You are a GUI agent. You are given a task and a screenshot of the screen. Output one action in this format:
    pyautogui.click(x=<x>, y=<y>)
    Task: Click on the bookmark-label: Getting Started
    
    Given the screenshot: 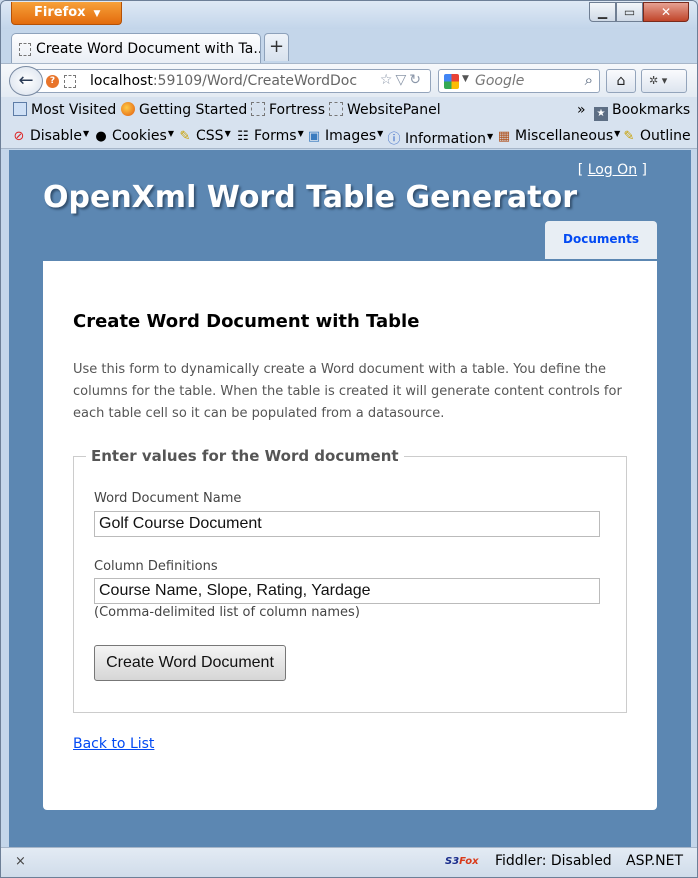 What is the action you would take?
    pyautogui.click(x=193, y=110)
    